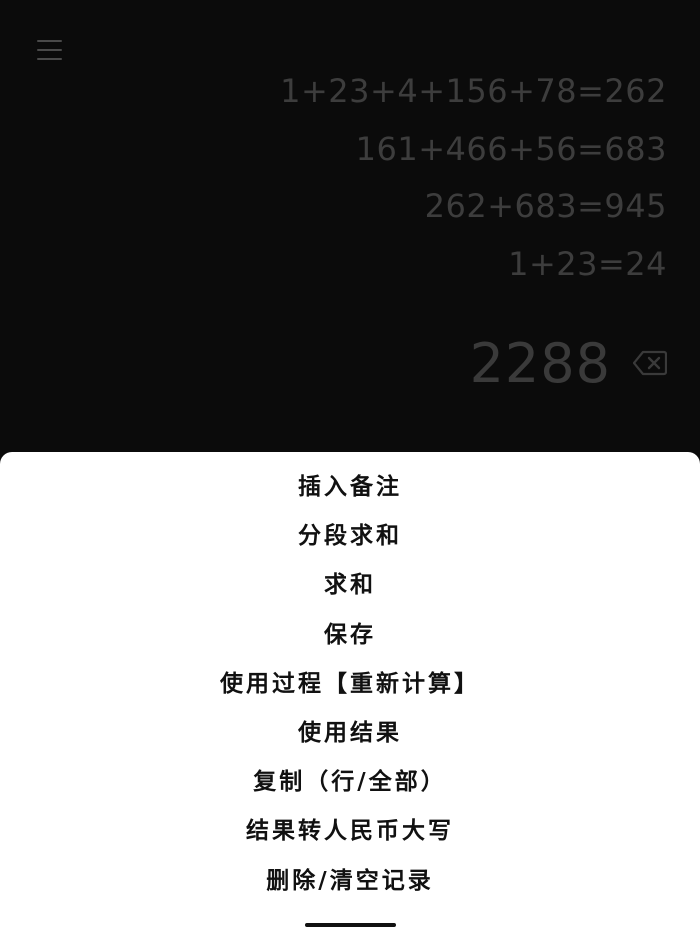 The height and width of the screenshot is (934, 700). I want to click on history-line: 1+23=24, so click(473, 270).